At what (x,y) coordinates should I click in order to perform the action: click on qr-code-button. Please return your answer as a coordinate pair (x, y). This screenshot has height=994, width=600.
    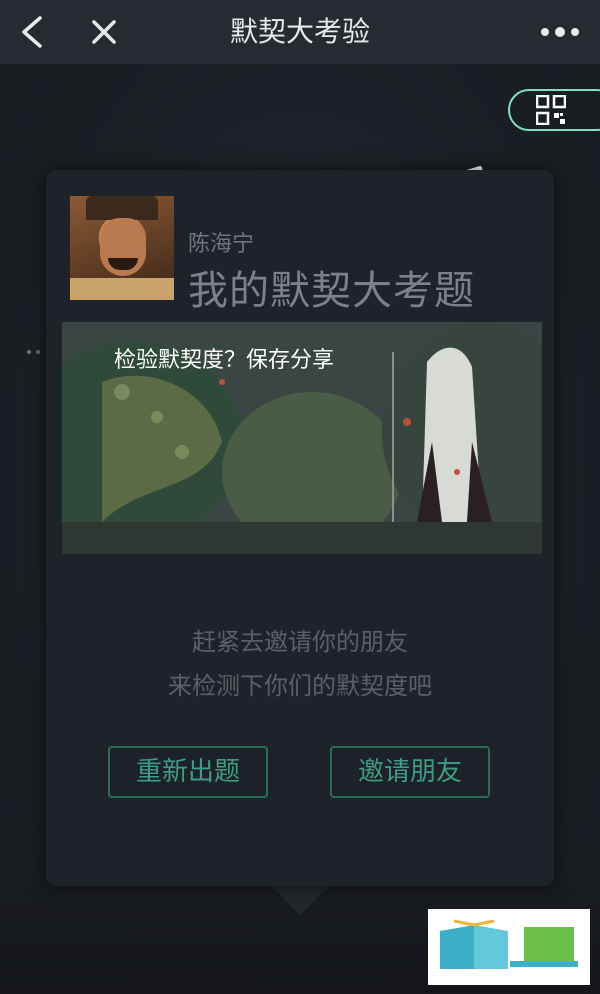
    Looking at the image, I should click on (554, 110).